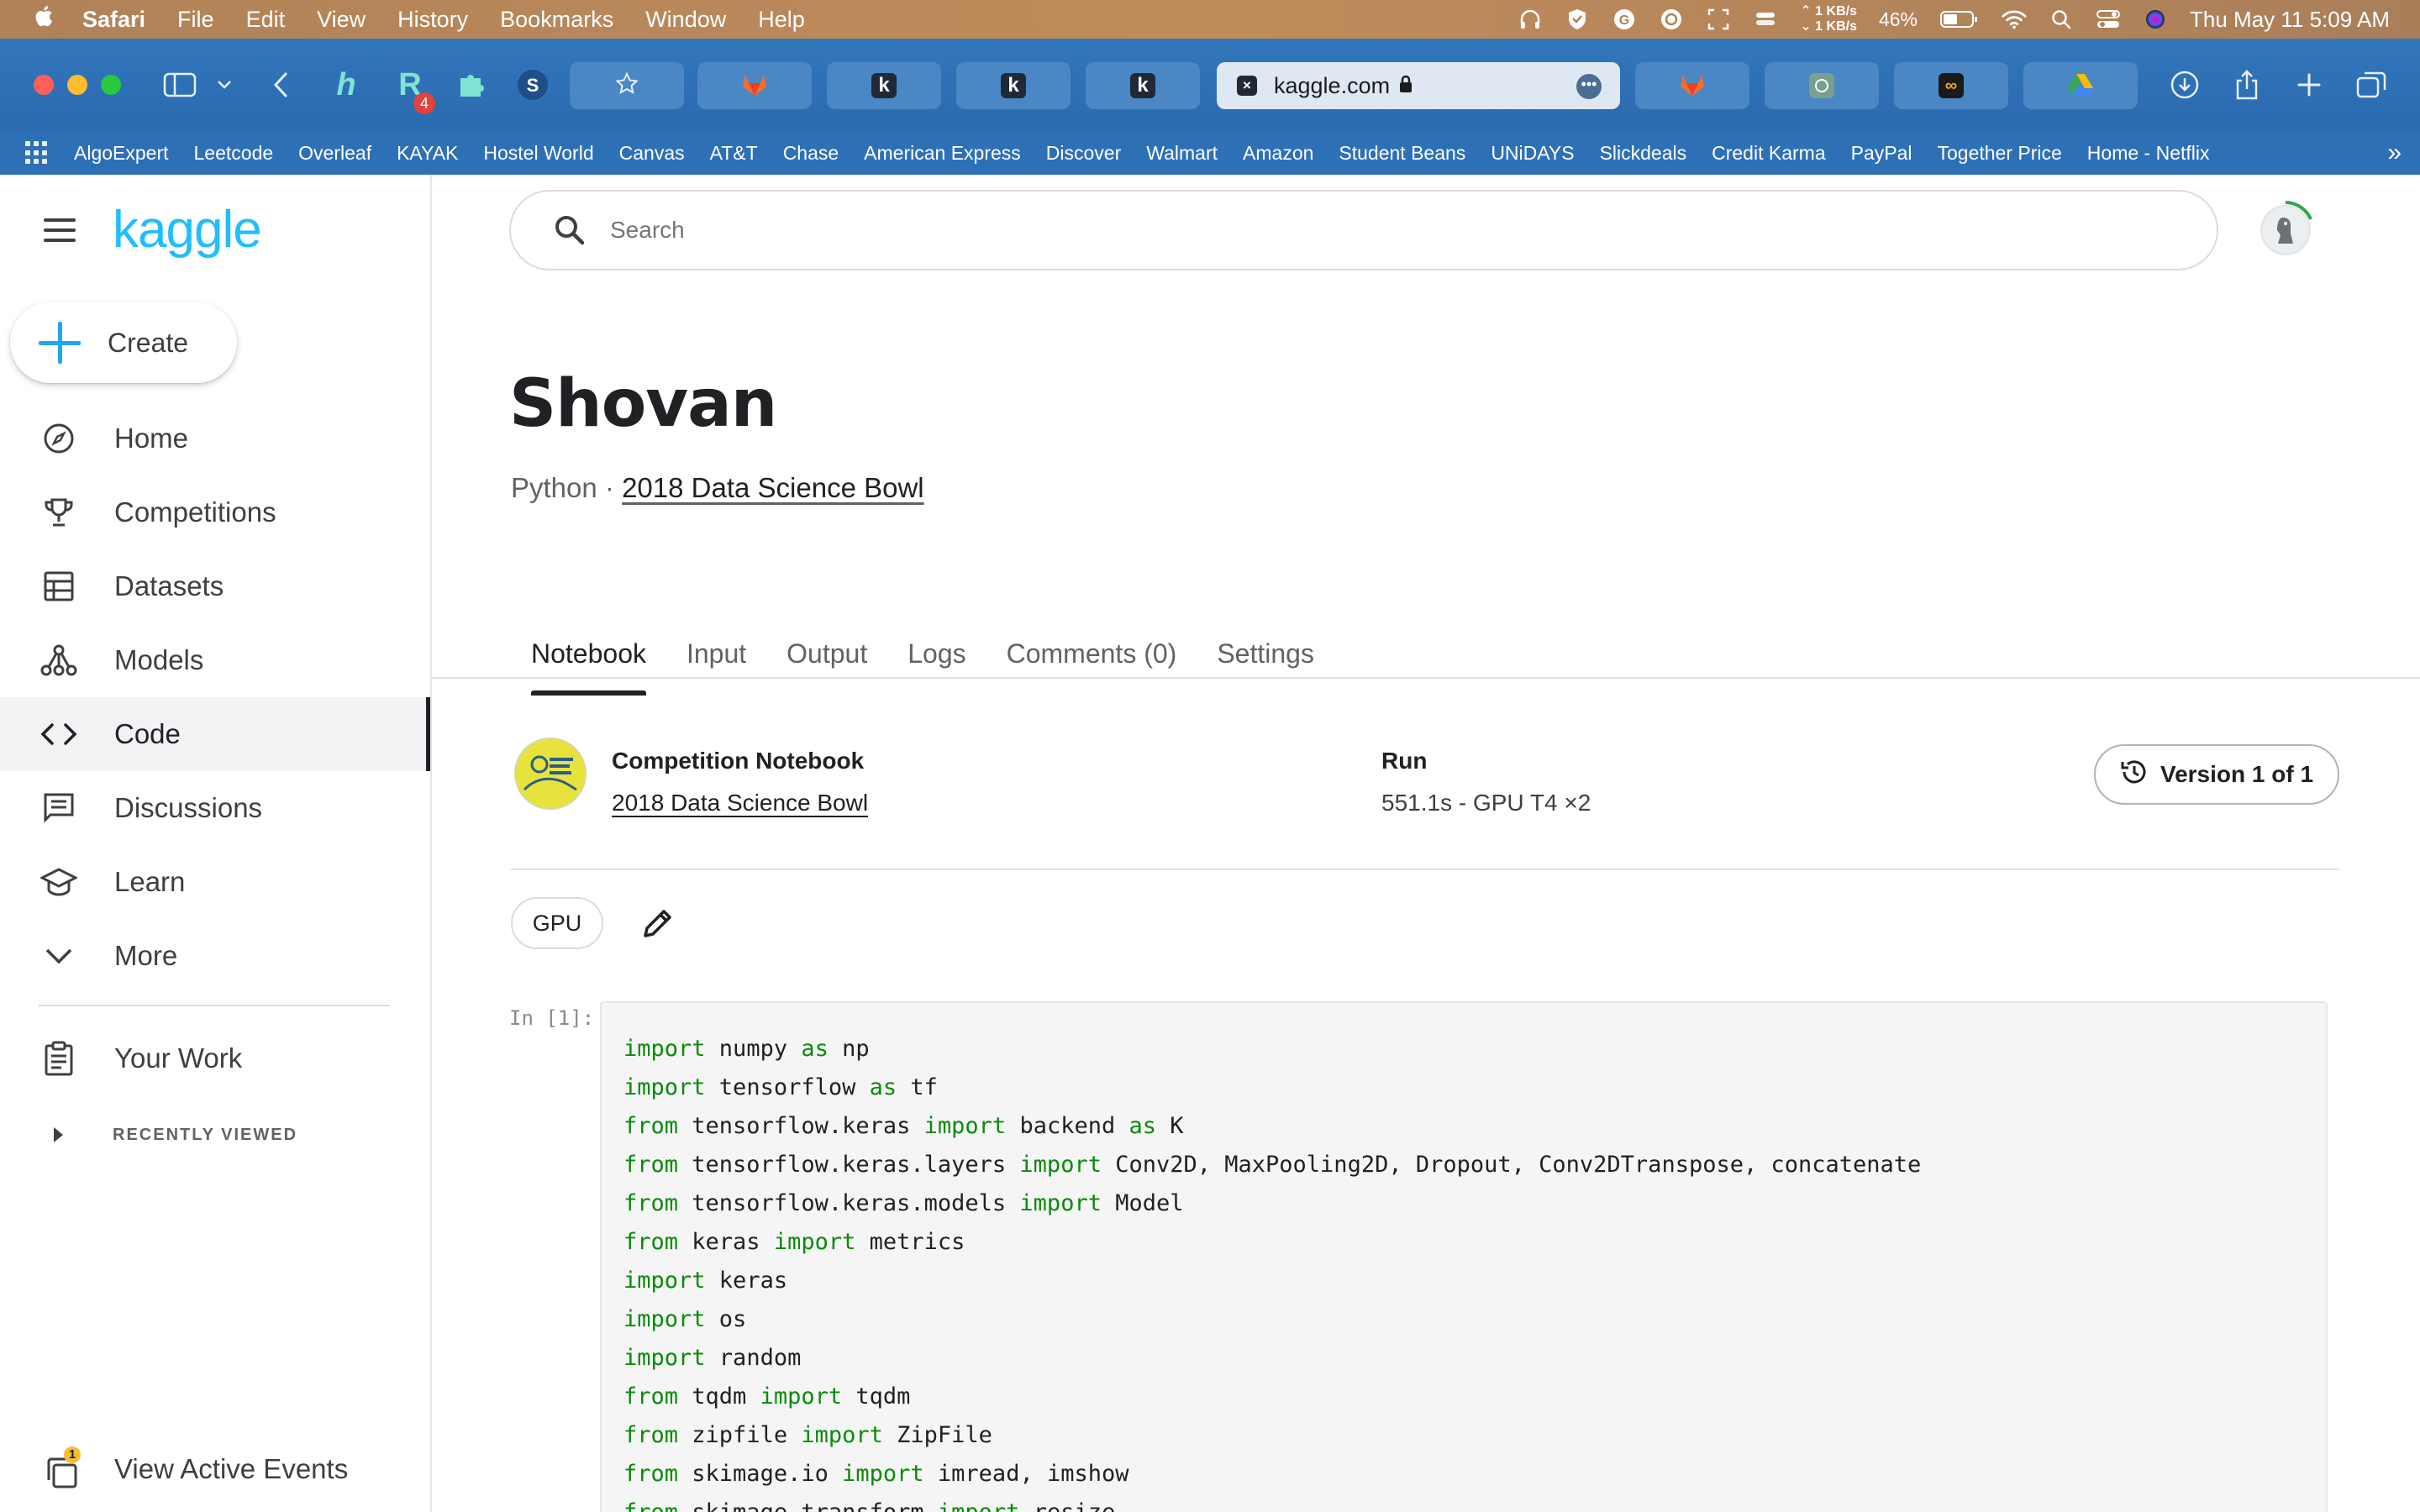 Image resolution: width=2420 pixels, height=1512 pixels. What do you see at coordinates (195, 20) in the screenshot?
I see `menu-file: File` at bounding box center [195, 20].